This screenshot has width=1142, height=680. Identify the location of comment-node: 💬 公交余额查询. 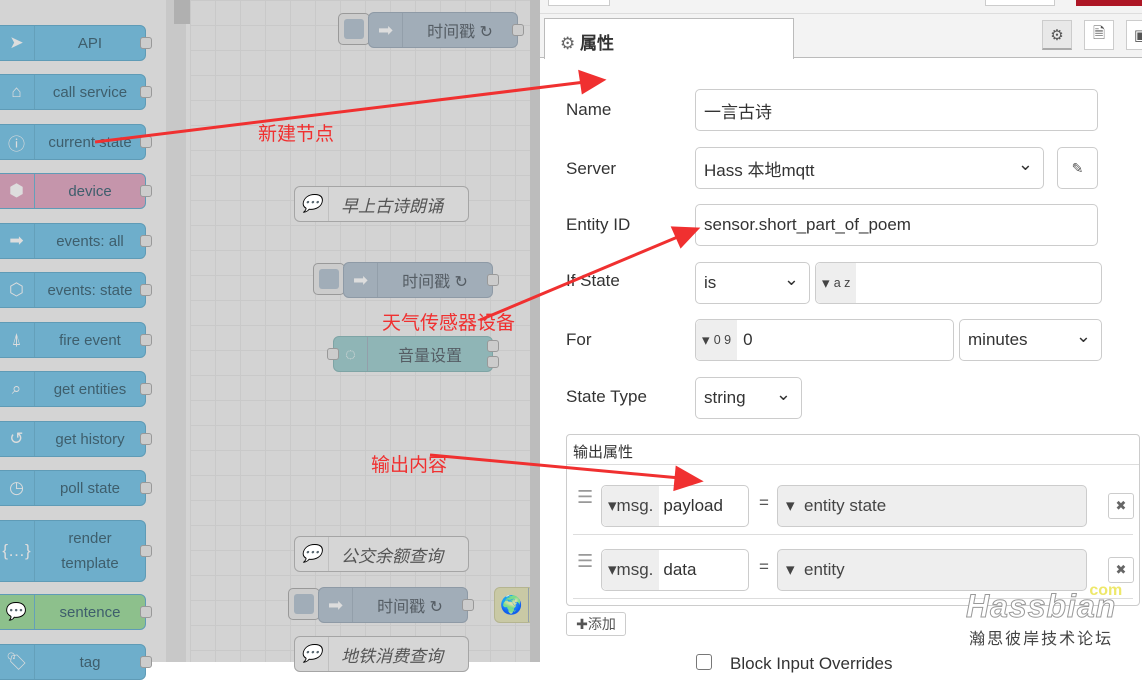
(381, 554).